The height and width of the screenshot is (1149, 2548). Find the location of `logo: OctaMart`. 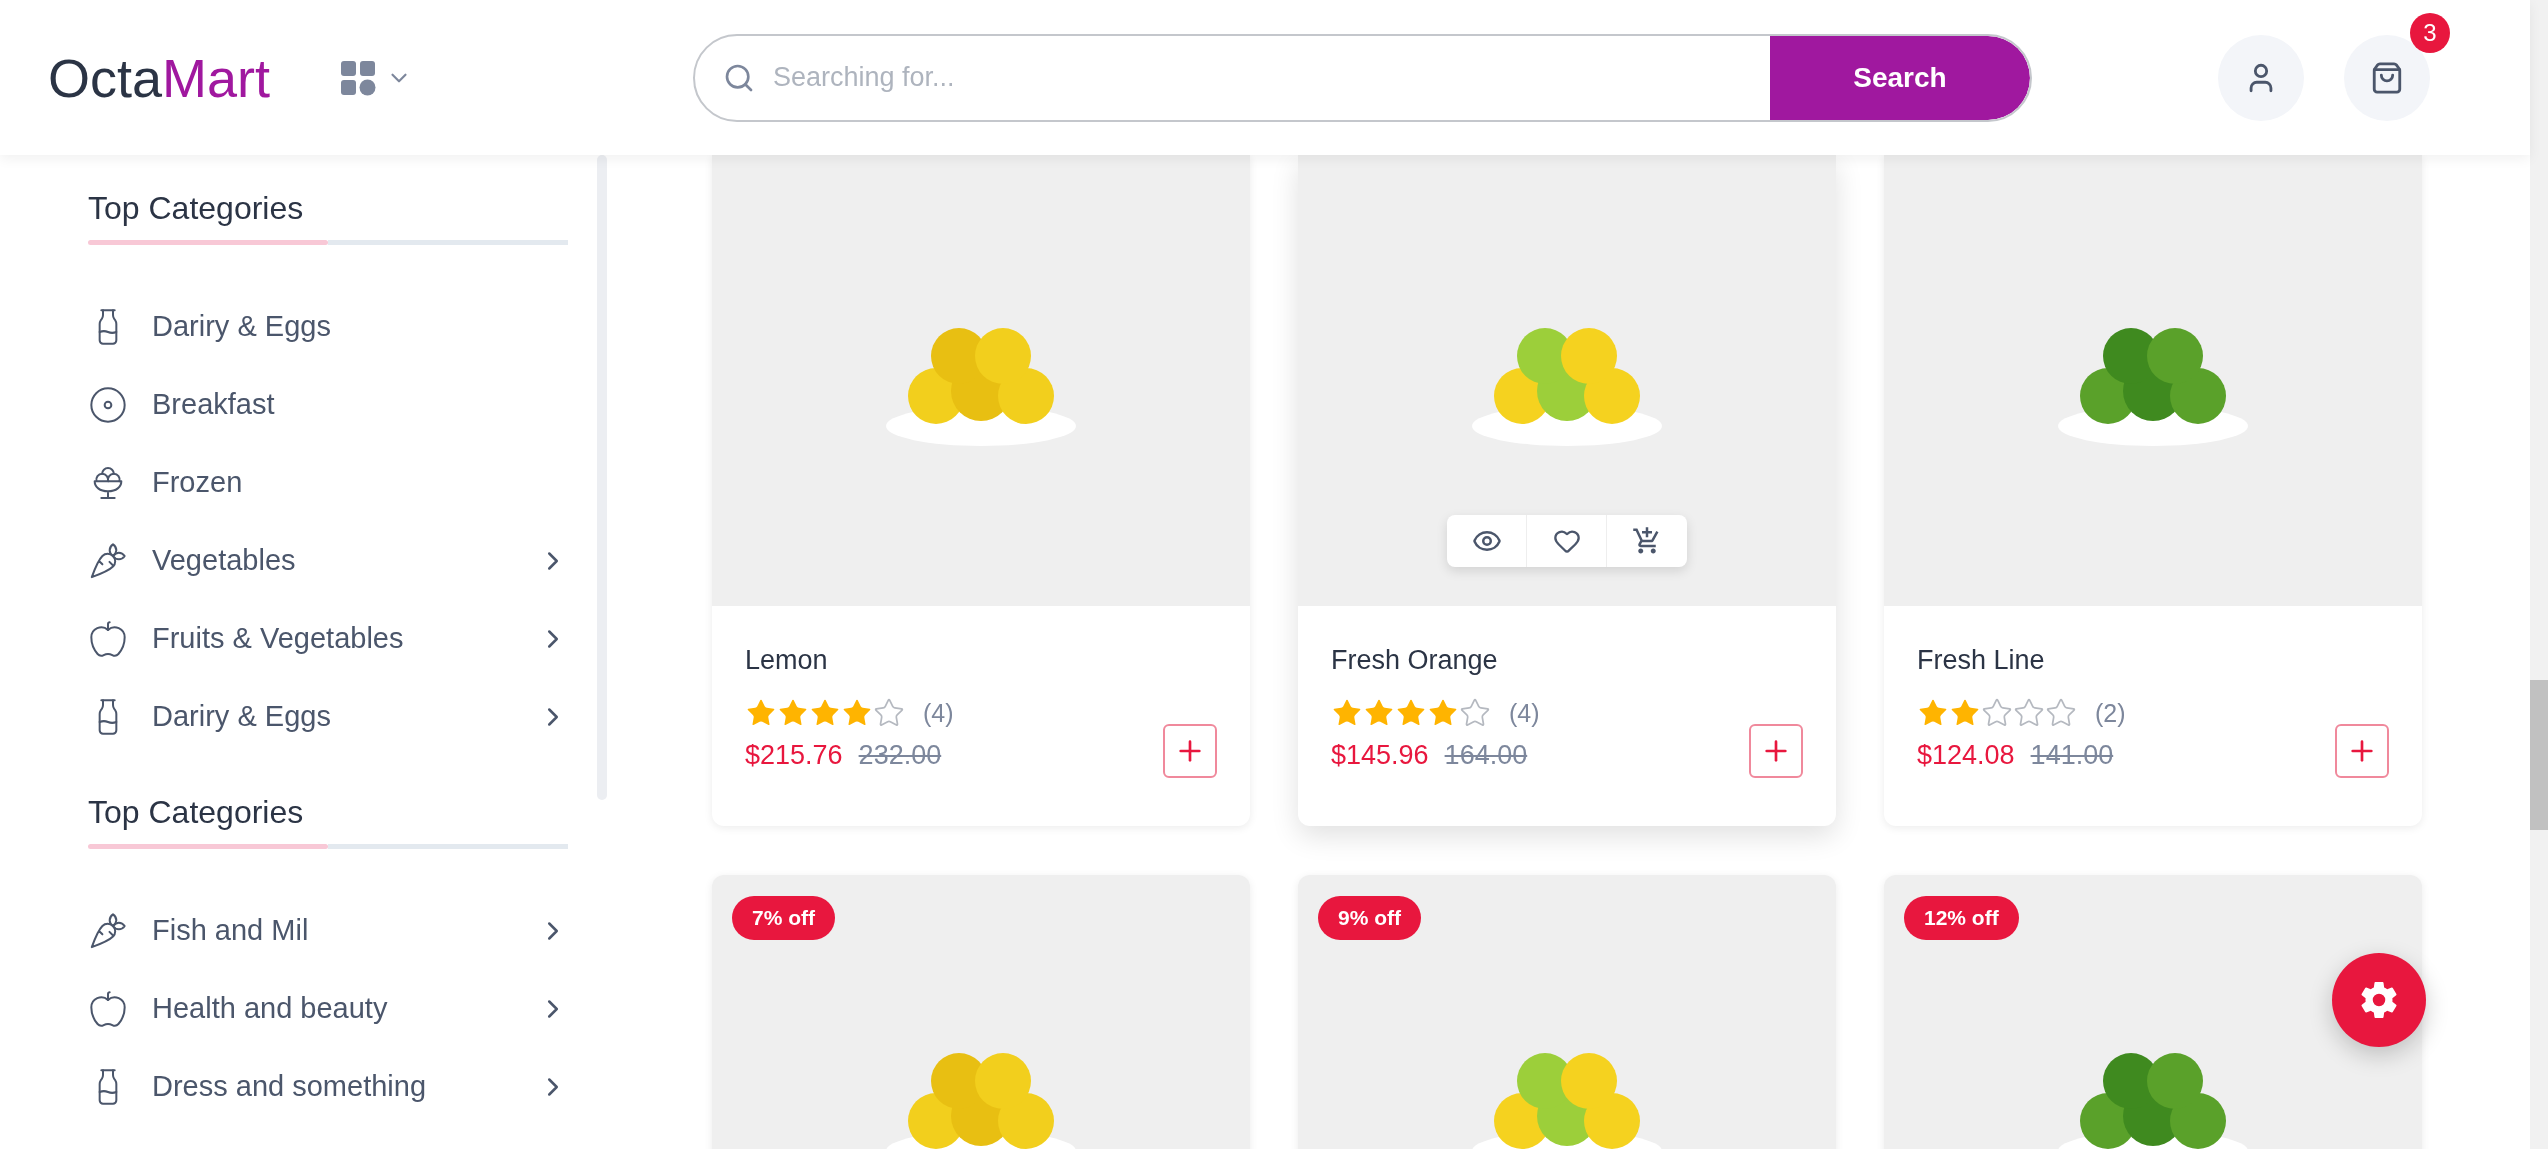

logo: OctaMart is located at coordinates (194, 77).